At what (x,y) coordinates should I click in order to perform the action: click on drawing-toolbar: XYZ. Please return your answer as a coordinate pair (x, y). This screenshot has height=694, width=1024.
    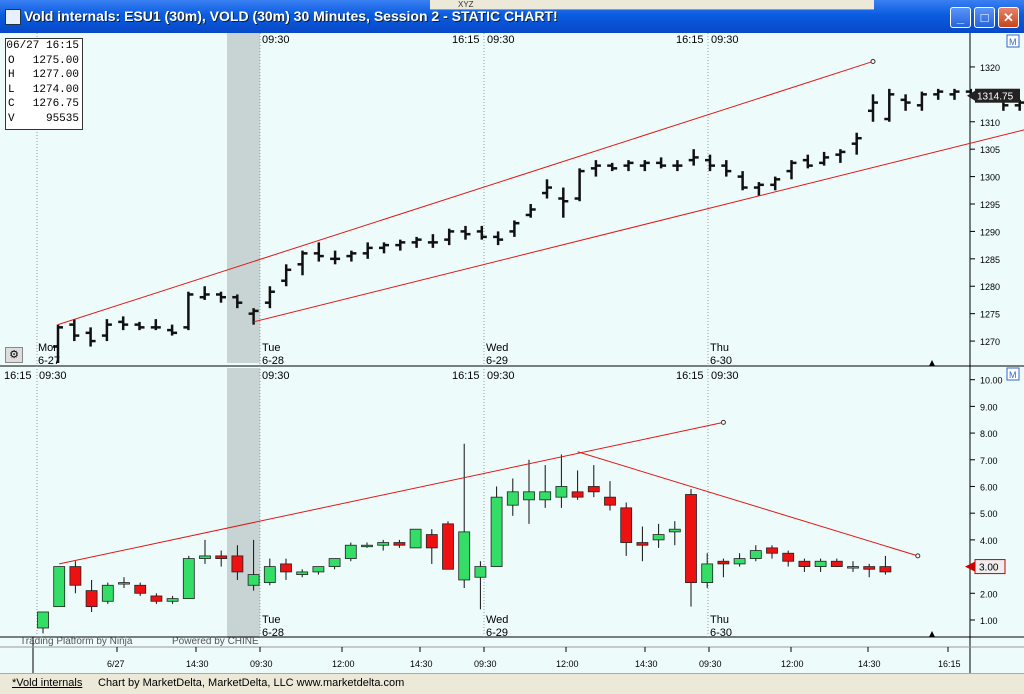
    Looking at the image, I should click on (652, 5).